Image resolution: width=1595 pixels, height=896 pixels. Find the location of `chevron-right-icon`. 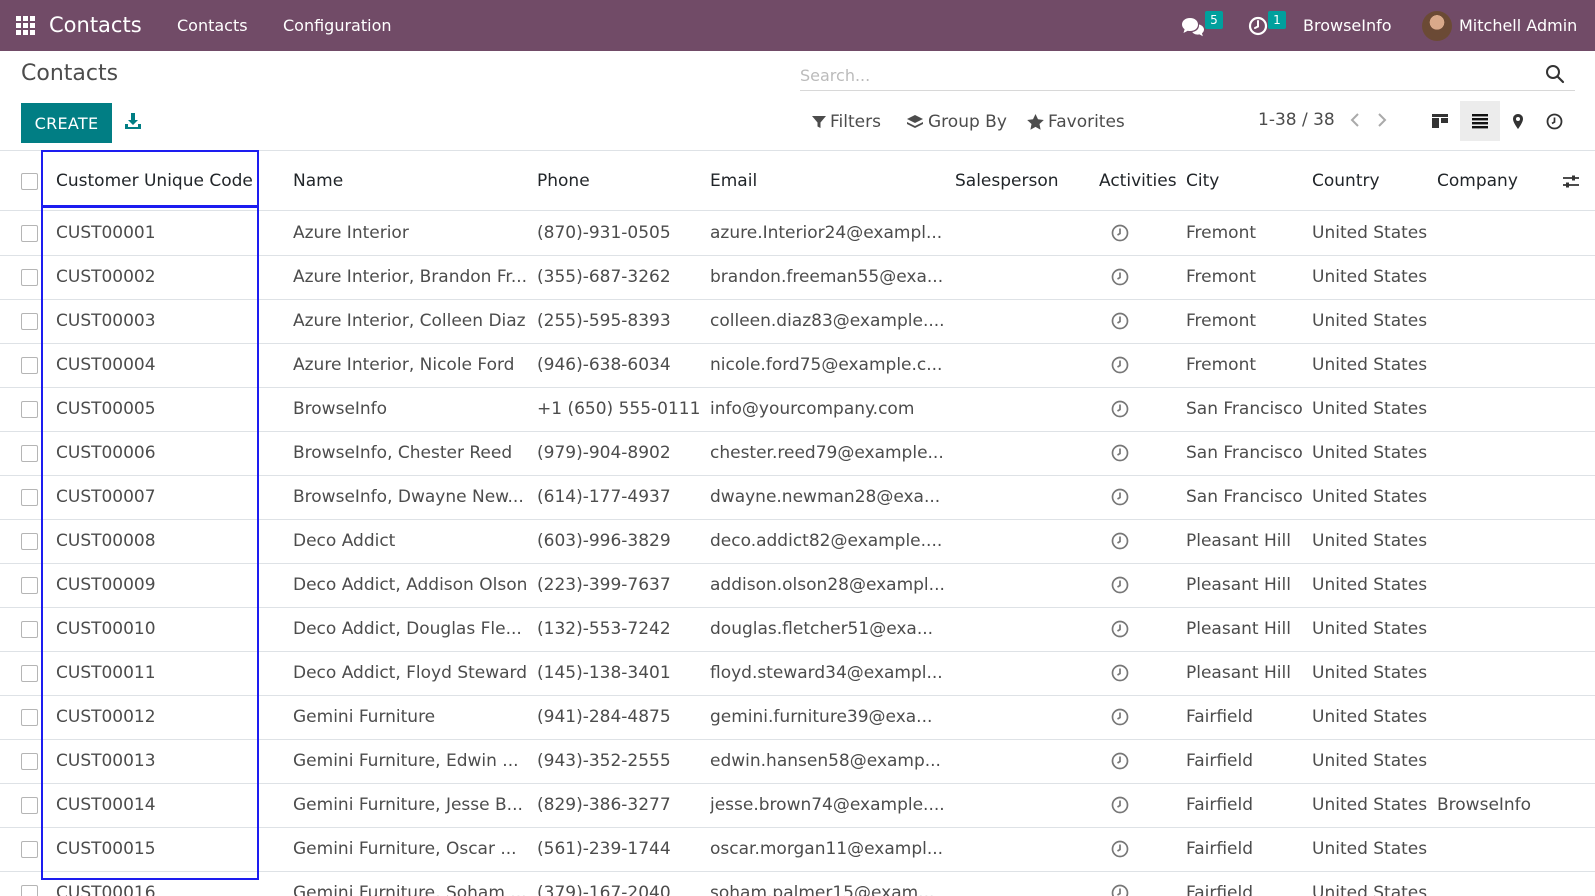

chevron-right-icon is located at coordinates (1382, 120).